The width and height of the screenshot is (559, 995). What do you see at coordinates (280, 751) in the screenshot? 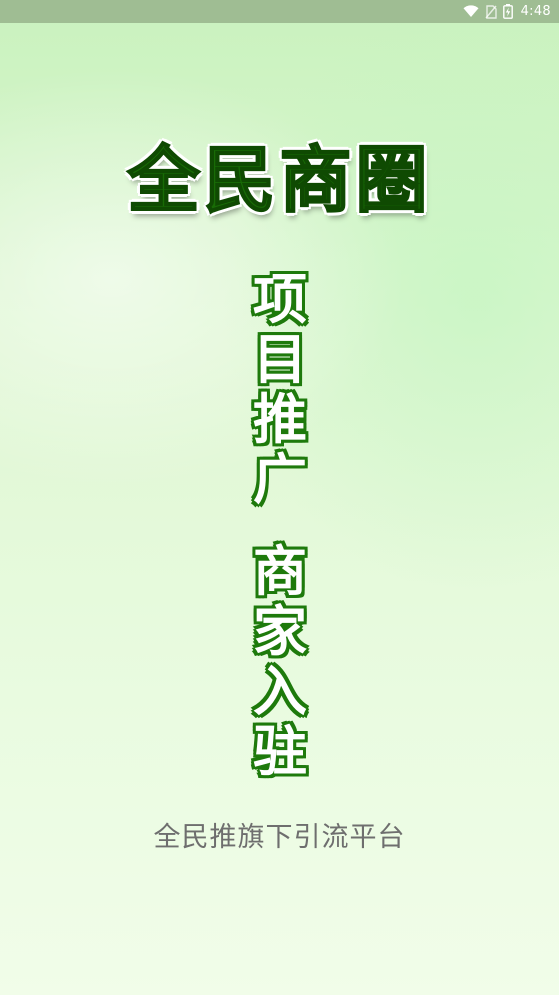
I see `slogan-char: 驻` at bounding box center [280, 751].